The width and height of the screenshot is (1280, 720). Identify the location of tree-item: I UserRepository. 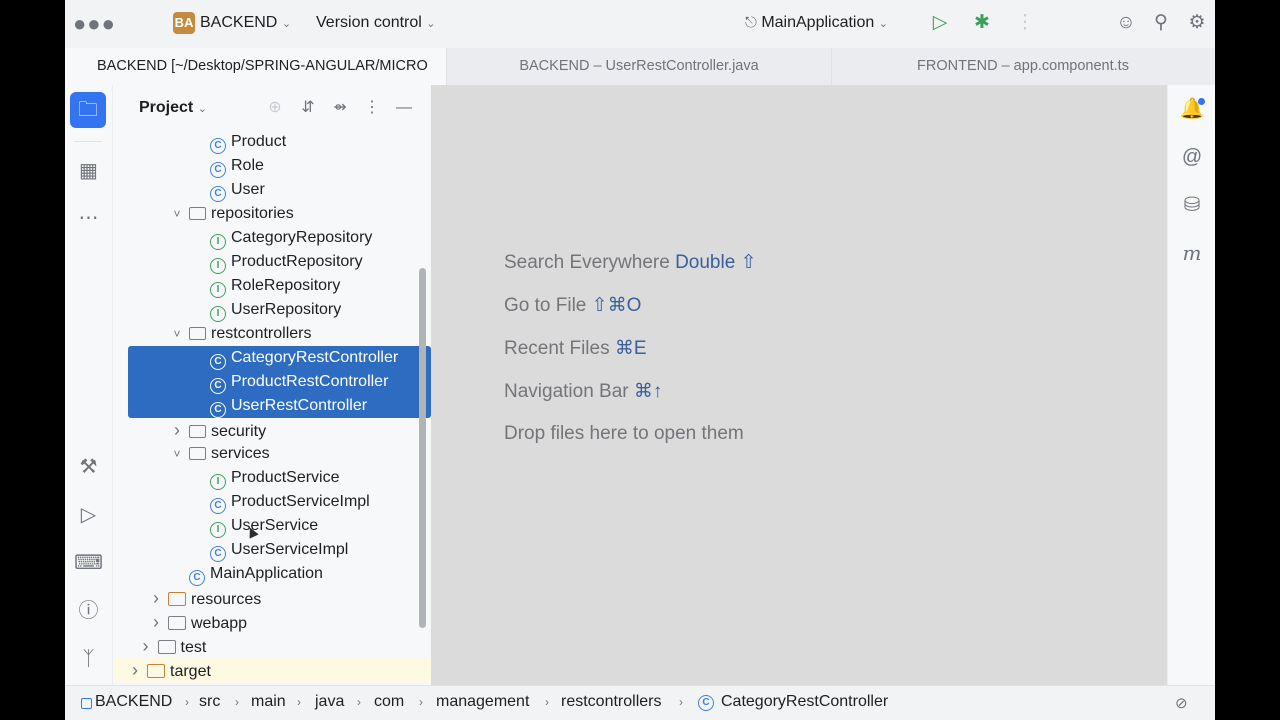
(265, 310).